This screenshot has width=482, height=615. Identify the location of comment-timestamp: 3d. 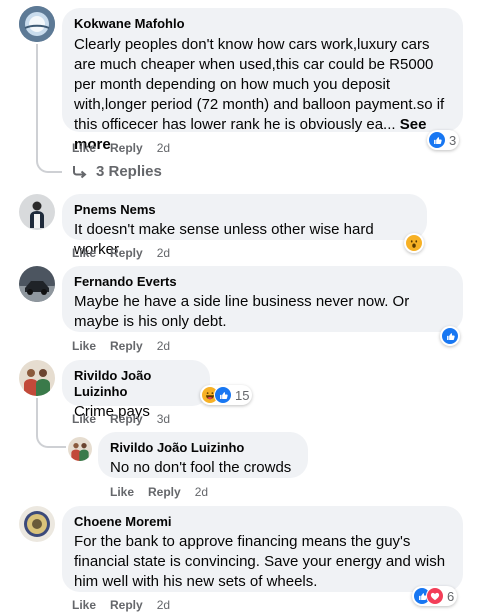
(163, 419).